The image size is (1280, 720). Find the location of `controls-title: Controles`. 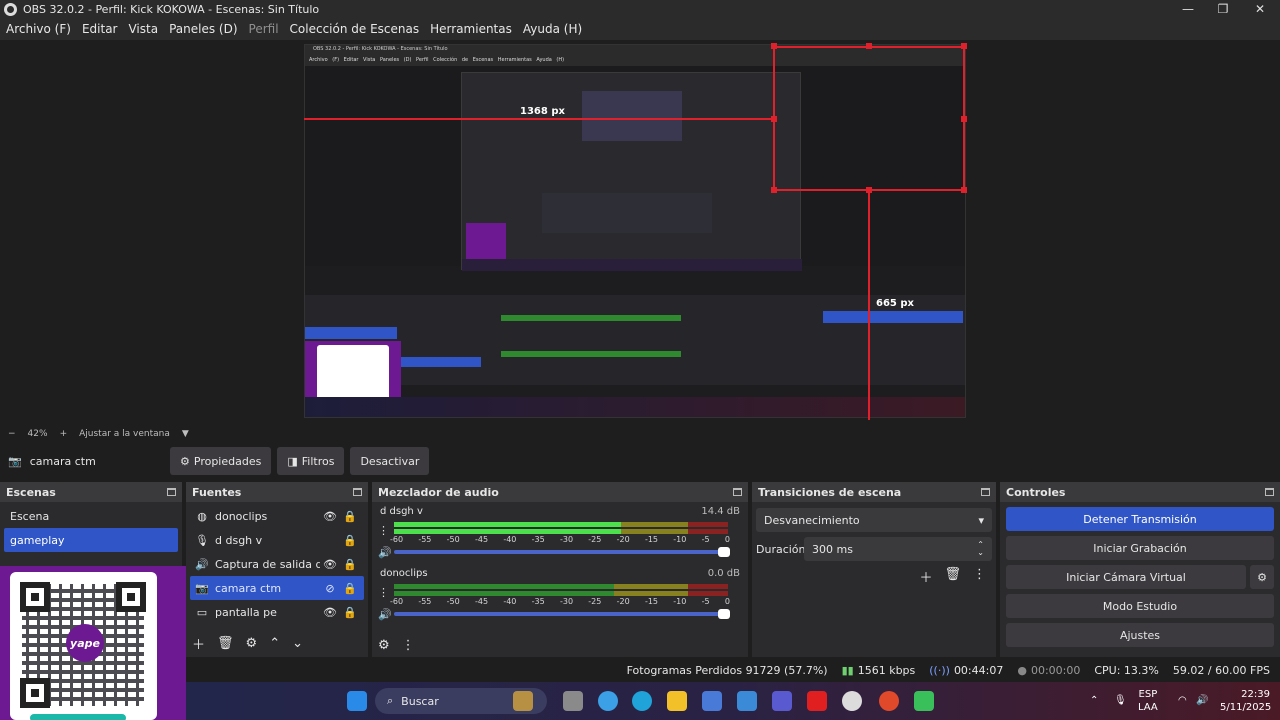

controls-title: Controles is located at coordinates (1036, 492).